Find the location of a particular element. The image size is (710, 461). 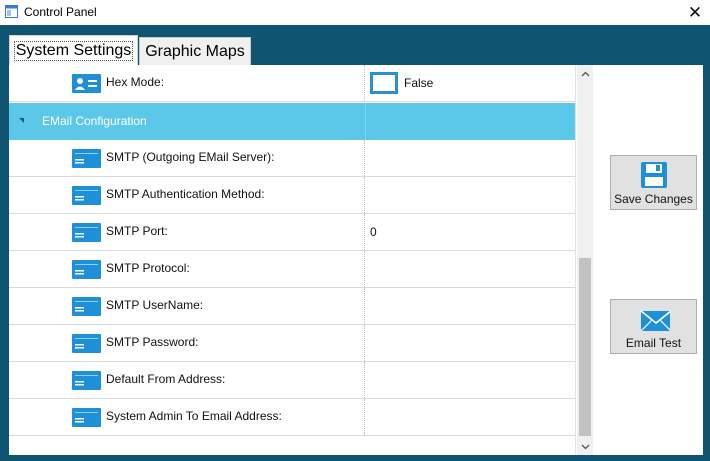

property-name-cell: SMTP Protocol: is located at coordinates (187, 269).